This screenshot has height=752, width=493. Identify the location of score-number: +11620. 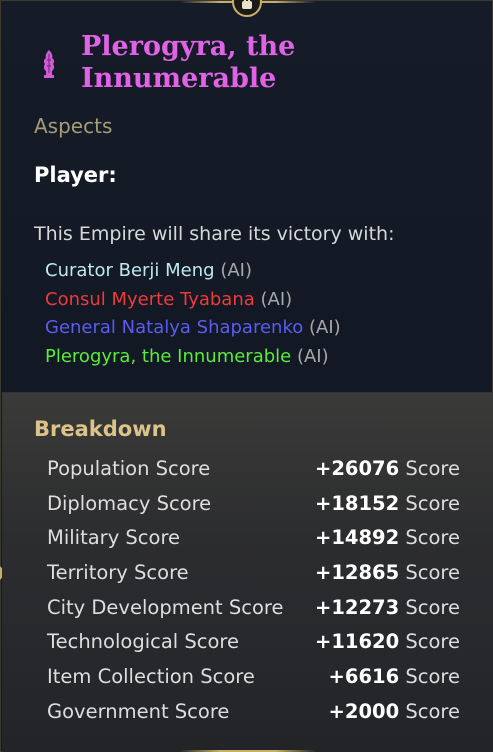
(357, 642).